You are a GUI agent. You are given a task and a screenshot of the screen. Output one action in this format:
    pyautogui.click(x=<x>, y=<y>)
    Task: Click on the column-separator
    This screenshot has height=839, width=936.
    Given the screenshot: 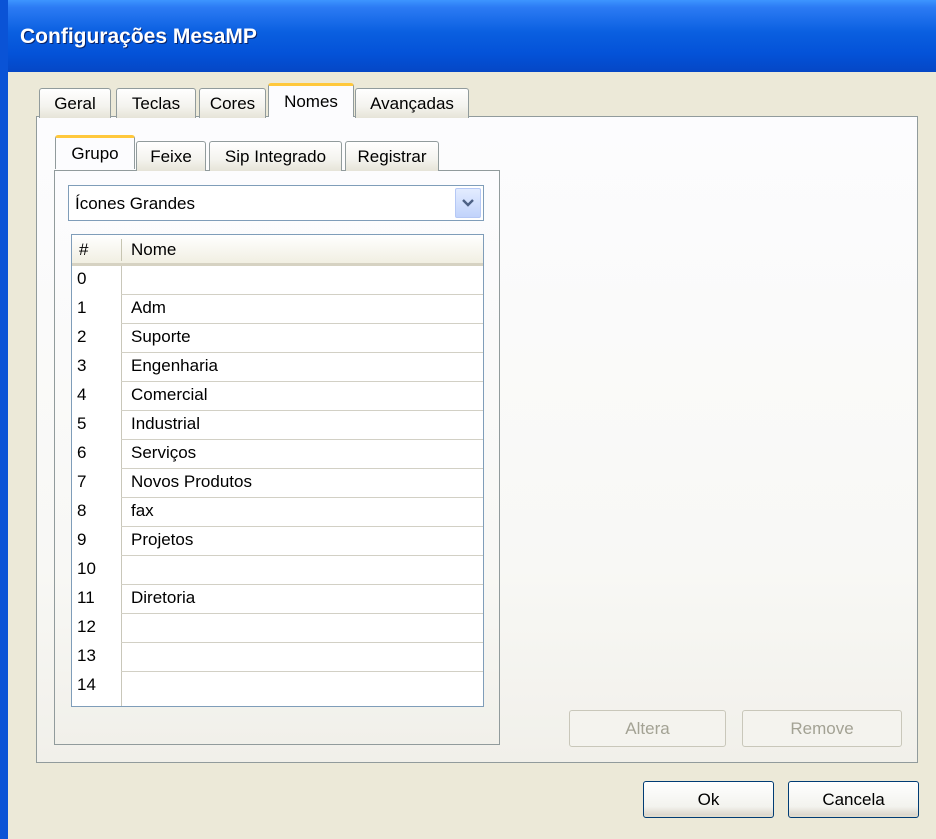 What is the action you would take?
    pyautogui.click(x=121, y=250)
    